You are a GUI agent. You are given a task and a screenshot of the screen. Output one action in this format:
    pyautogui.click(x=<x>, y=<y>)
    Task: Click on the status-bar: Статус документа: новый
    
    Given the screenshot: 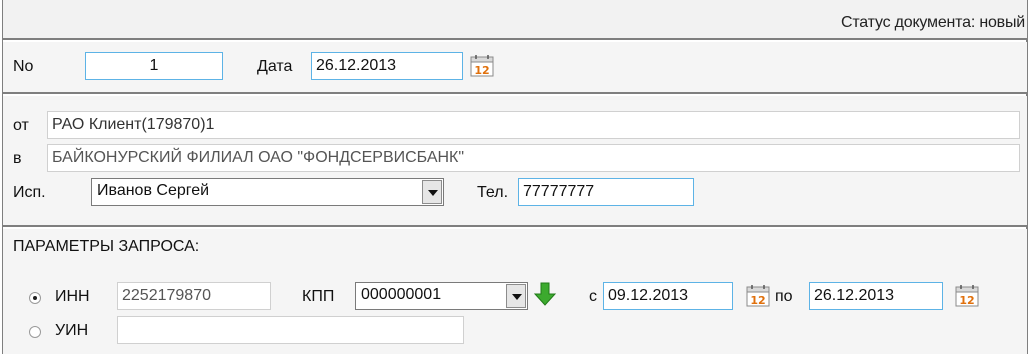 What is the action you would take?
    pyautogui.click(x=515, y=20)
    